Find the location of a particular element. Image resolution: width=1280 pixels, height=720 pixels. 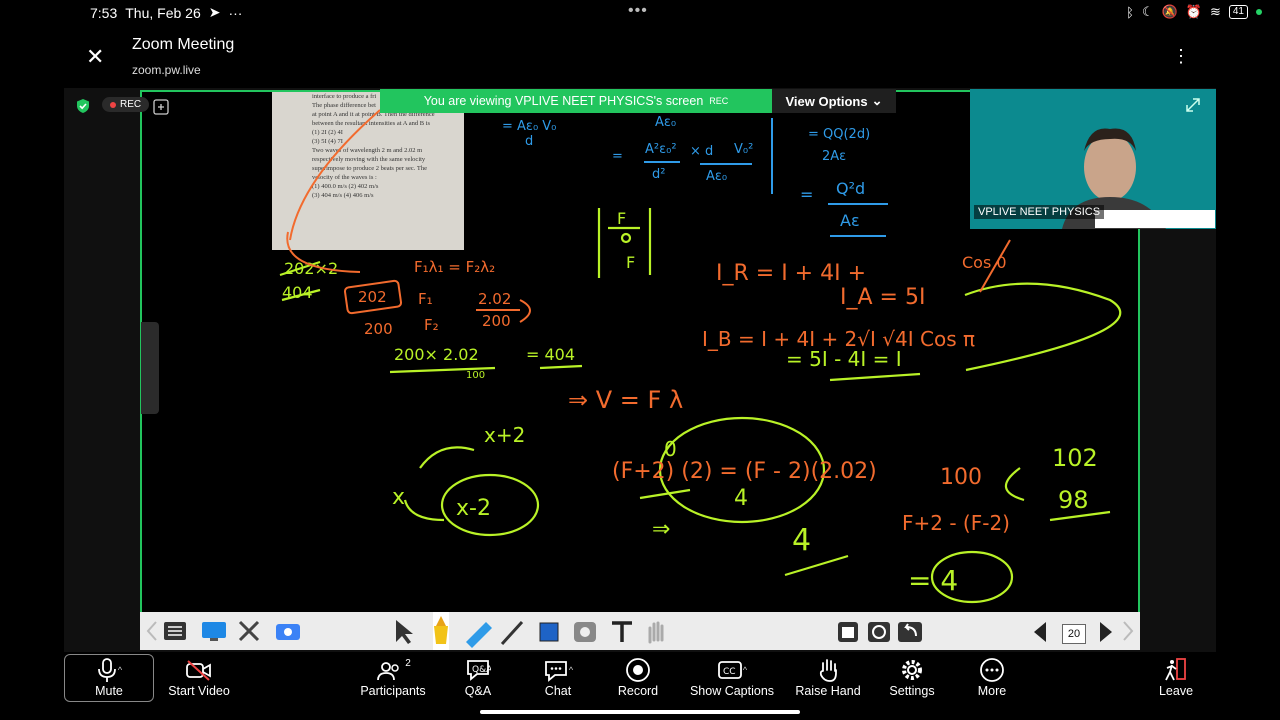

participants-button: 2 Participants is located at coordinates (393, 677).